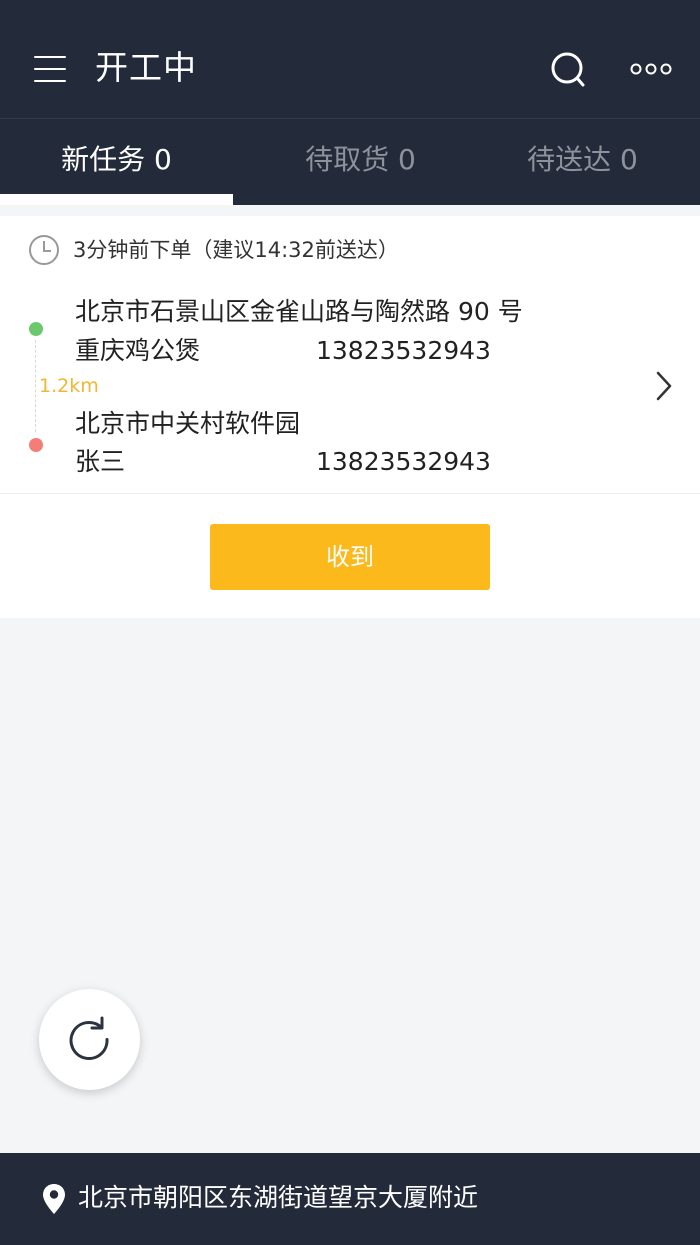 The image size is (700, 1245). I want to click on pickup-phone: 13823532943, so click(403, 350).